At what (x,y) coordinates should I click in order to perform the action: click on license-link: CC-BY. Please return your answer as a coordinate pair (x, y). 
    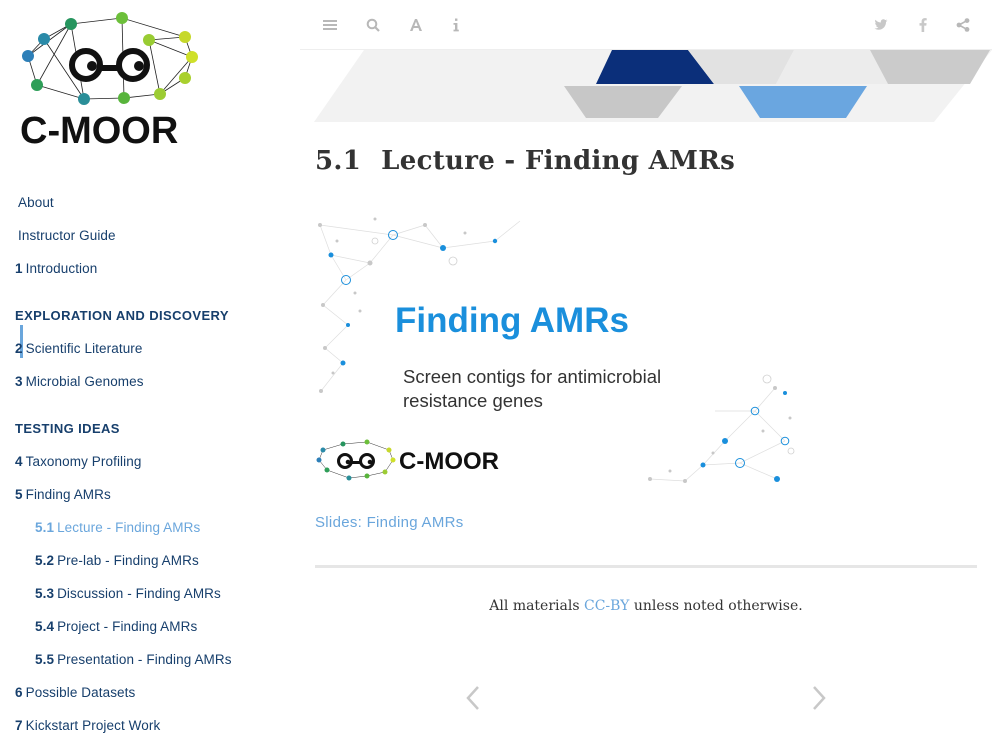
    Looking at the image, I should click on (606, 606).